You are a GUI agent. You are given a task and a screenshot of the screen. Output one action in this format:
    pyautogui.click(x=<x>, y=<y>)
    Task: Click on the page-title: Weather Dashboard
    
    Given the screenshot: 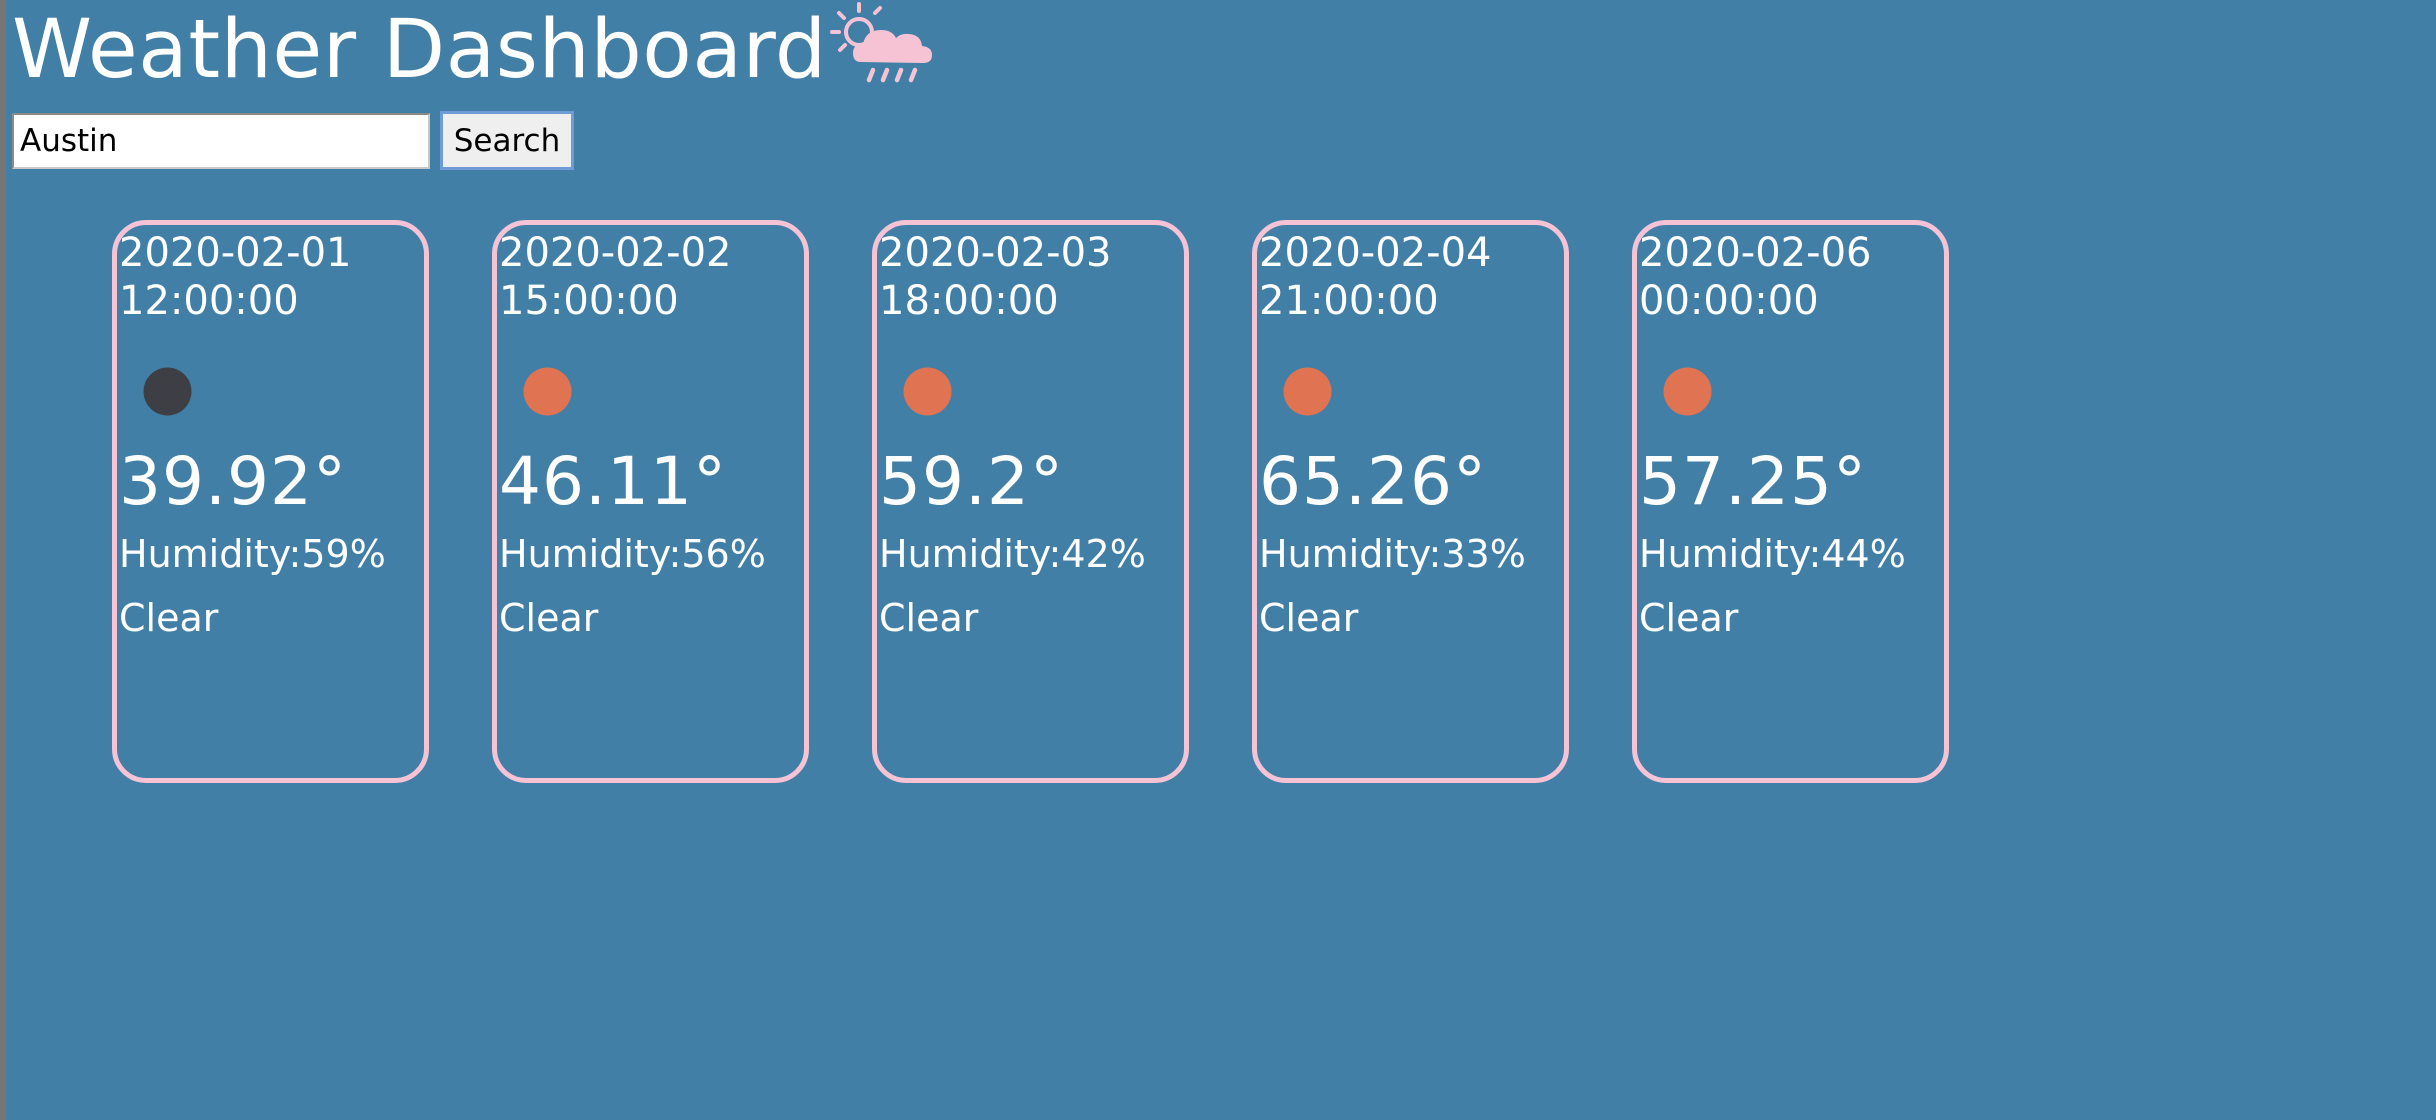 What is the action you would take?
    pyautogui.click(x=419, y=50)
    